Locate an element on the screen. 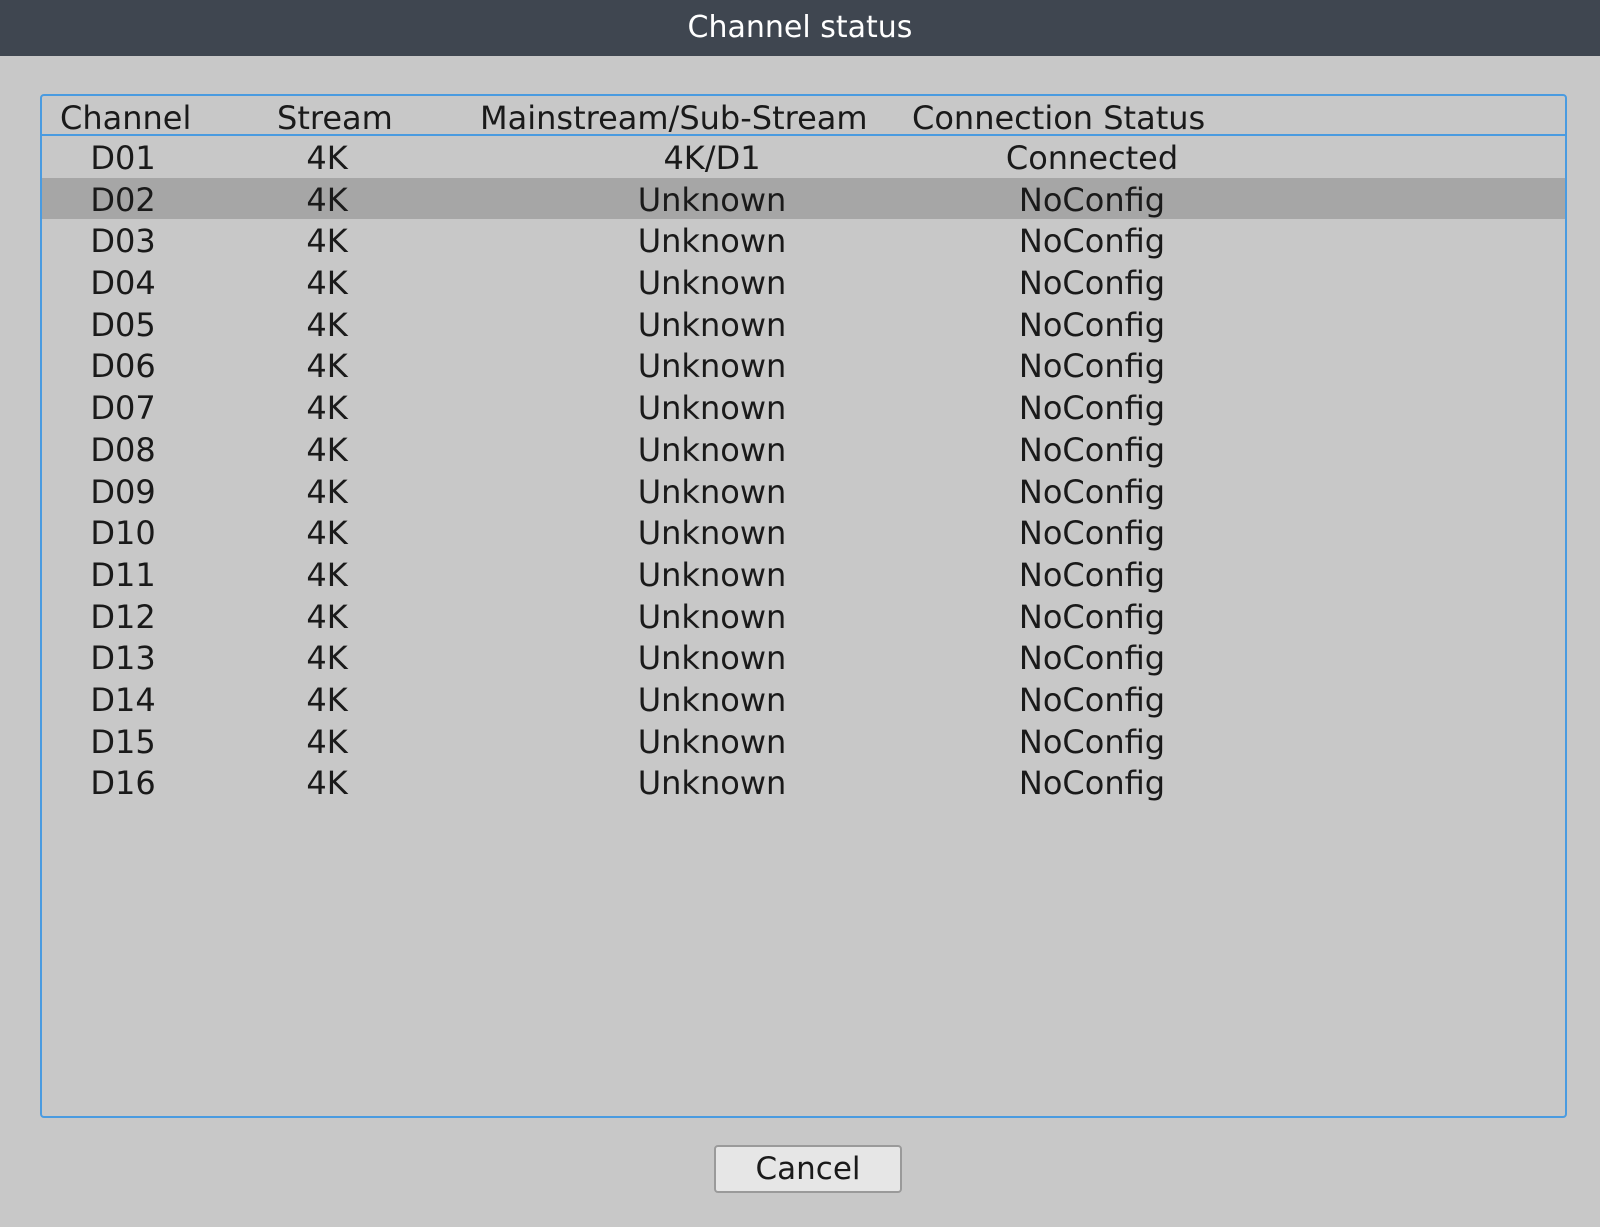  table-row: D01 4K 4K/D1 Connected is located at coordinates (803, 157).